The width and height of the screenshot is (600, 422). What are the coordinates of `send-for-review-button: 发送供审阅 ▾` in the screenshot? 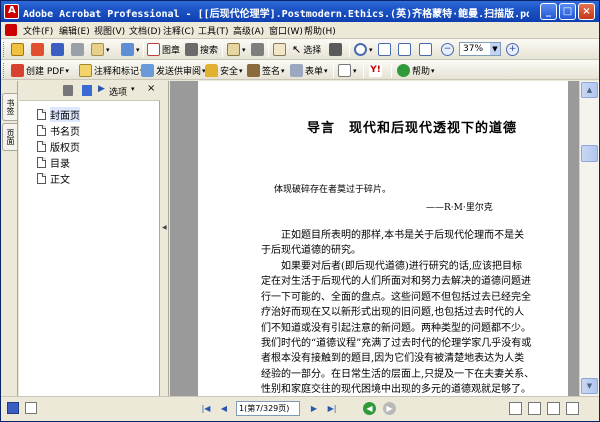 It's located at (173, 70).